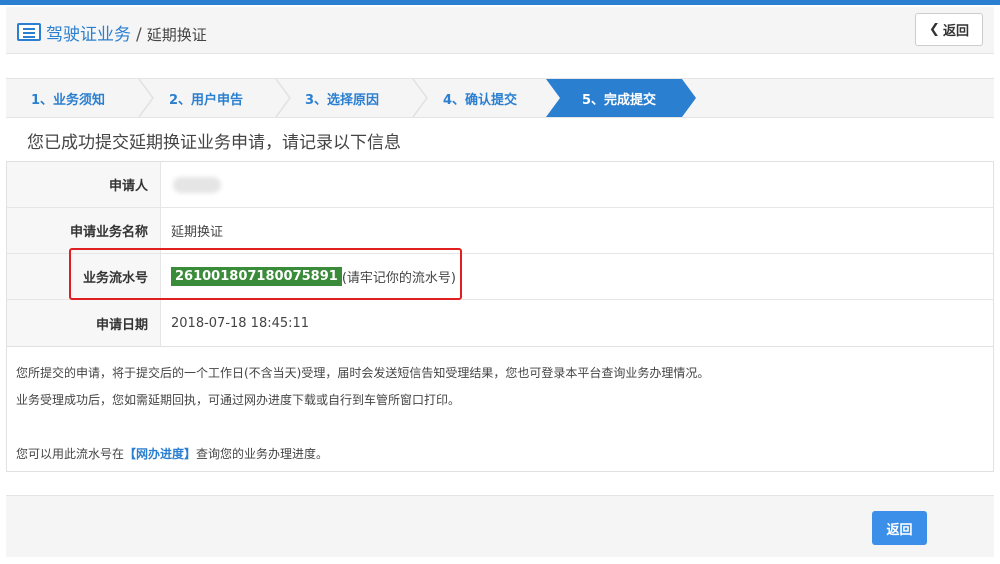  Describe the element at coordinates (29, 32) in the screenshot. I see `list-document-icon` at that location.